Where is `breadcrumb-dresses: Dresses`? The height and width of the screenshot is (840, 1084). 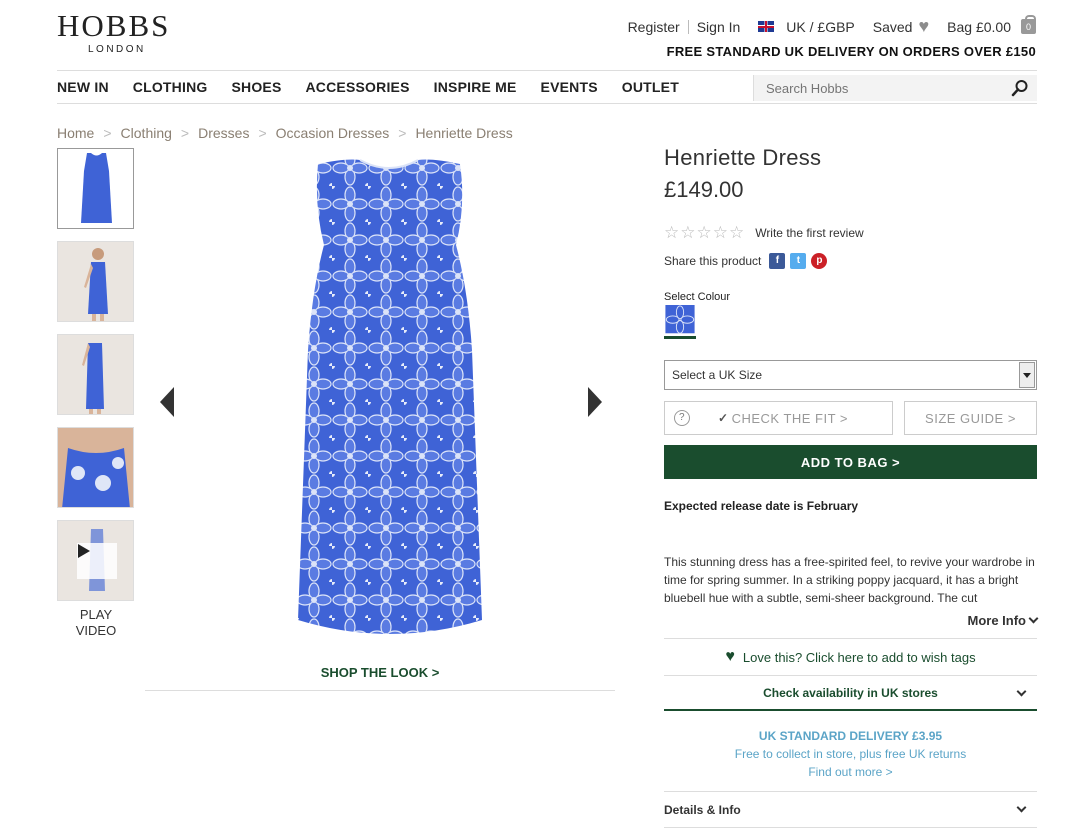 breadcrumb-dresses: Dresses is located at coordinates (223, 133).